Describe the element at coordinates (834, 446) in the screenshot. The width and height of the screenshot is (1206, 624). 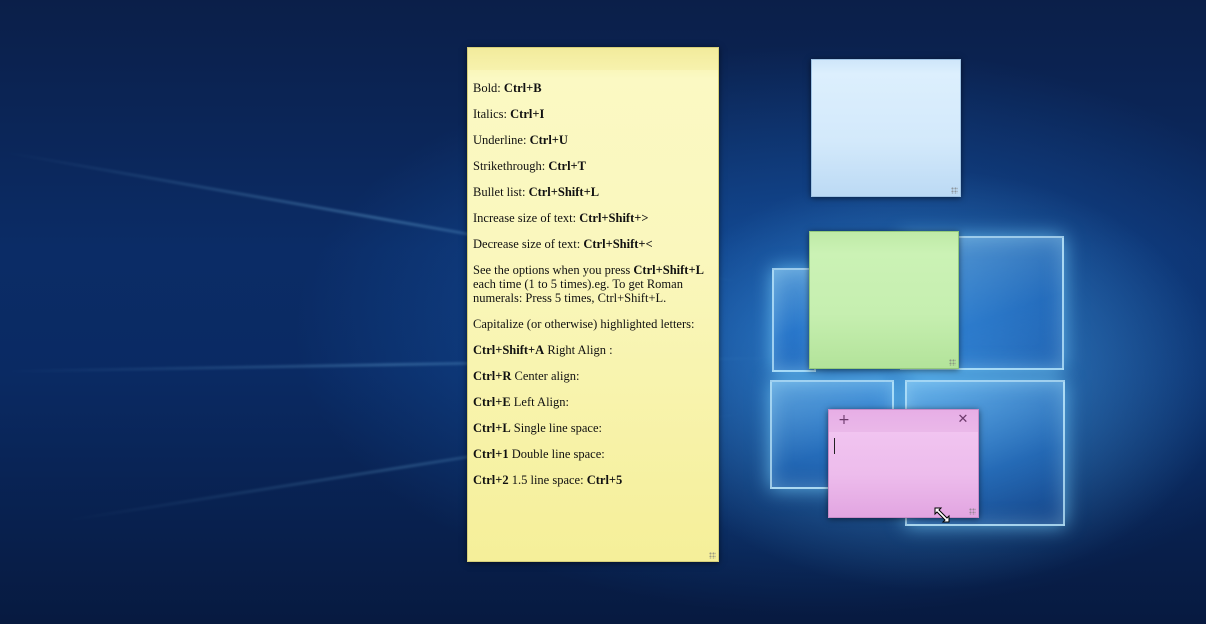
I see `text-caret` at that location.